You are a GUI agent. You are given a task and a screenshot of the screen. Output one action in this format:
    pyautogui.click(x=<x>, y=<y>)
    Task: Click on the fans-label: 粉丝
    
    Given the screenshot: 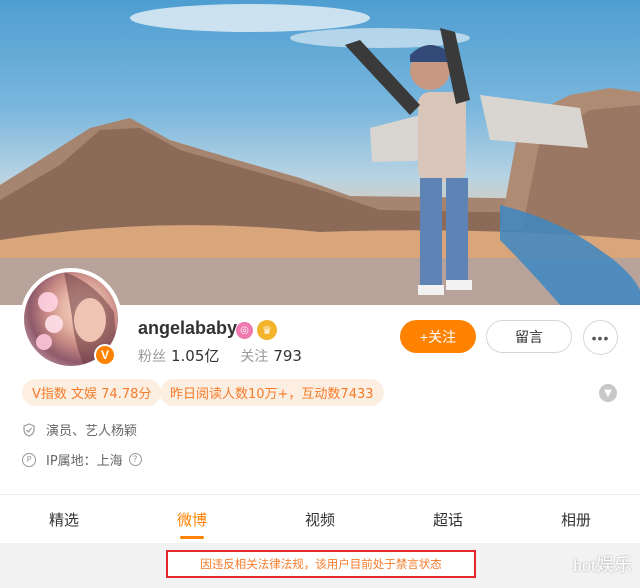 What is the action you would take?
    pyautogui.click(x=152, y=357)
    